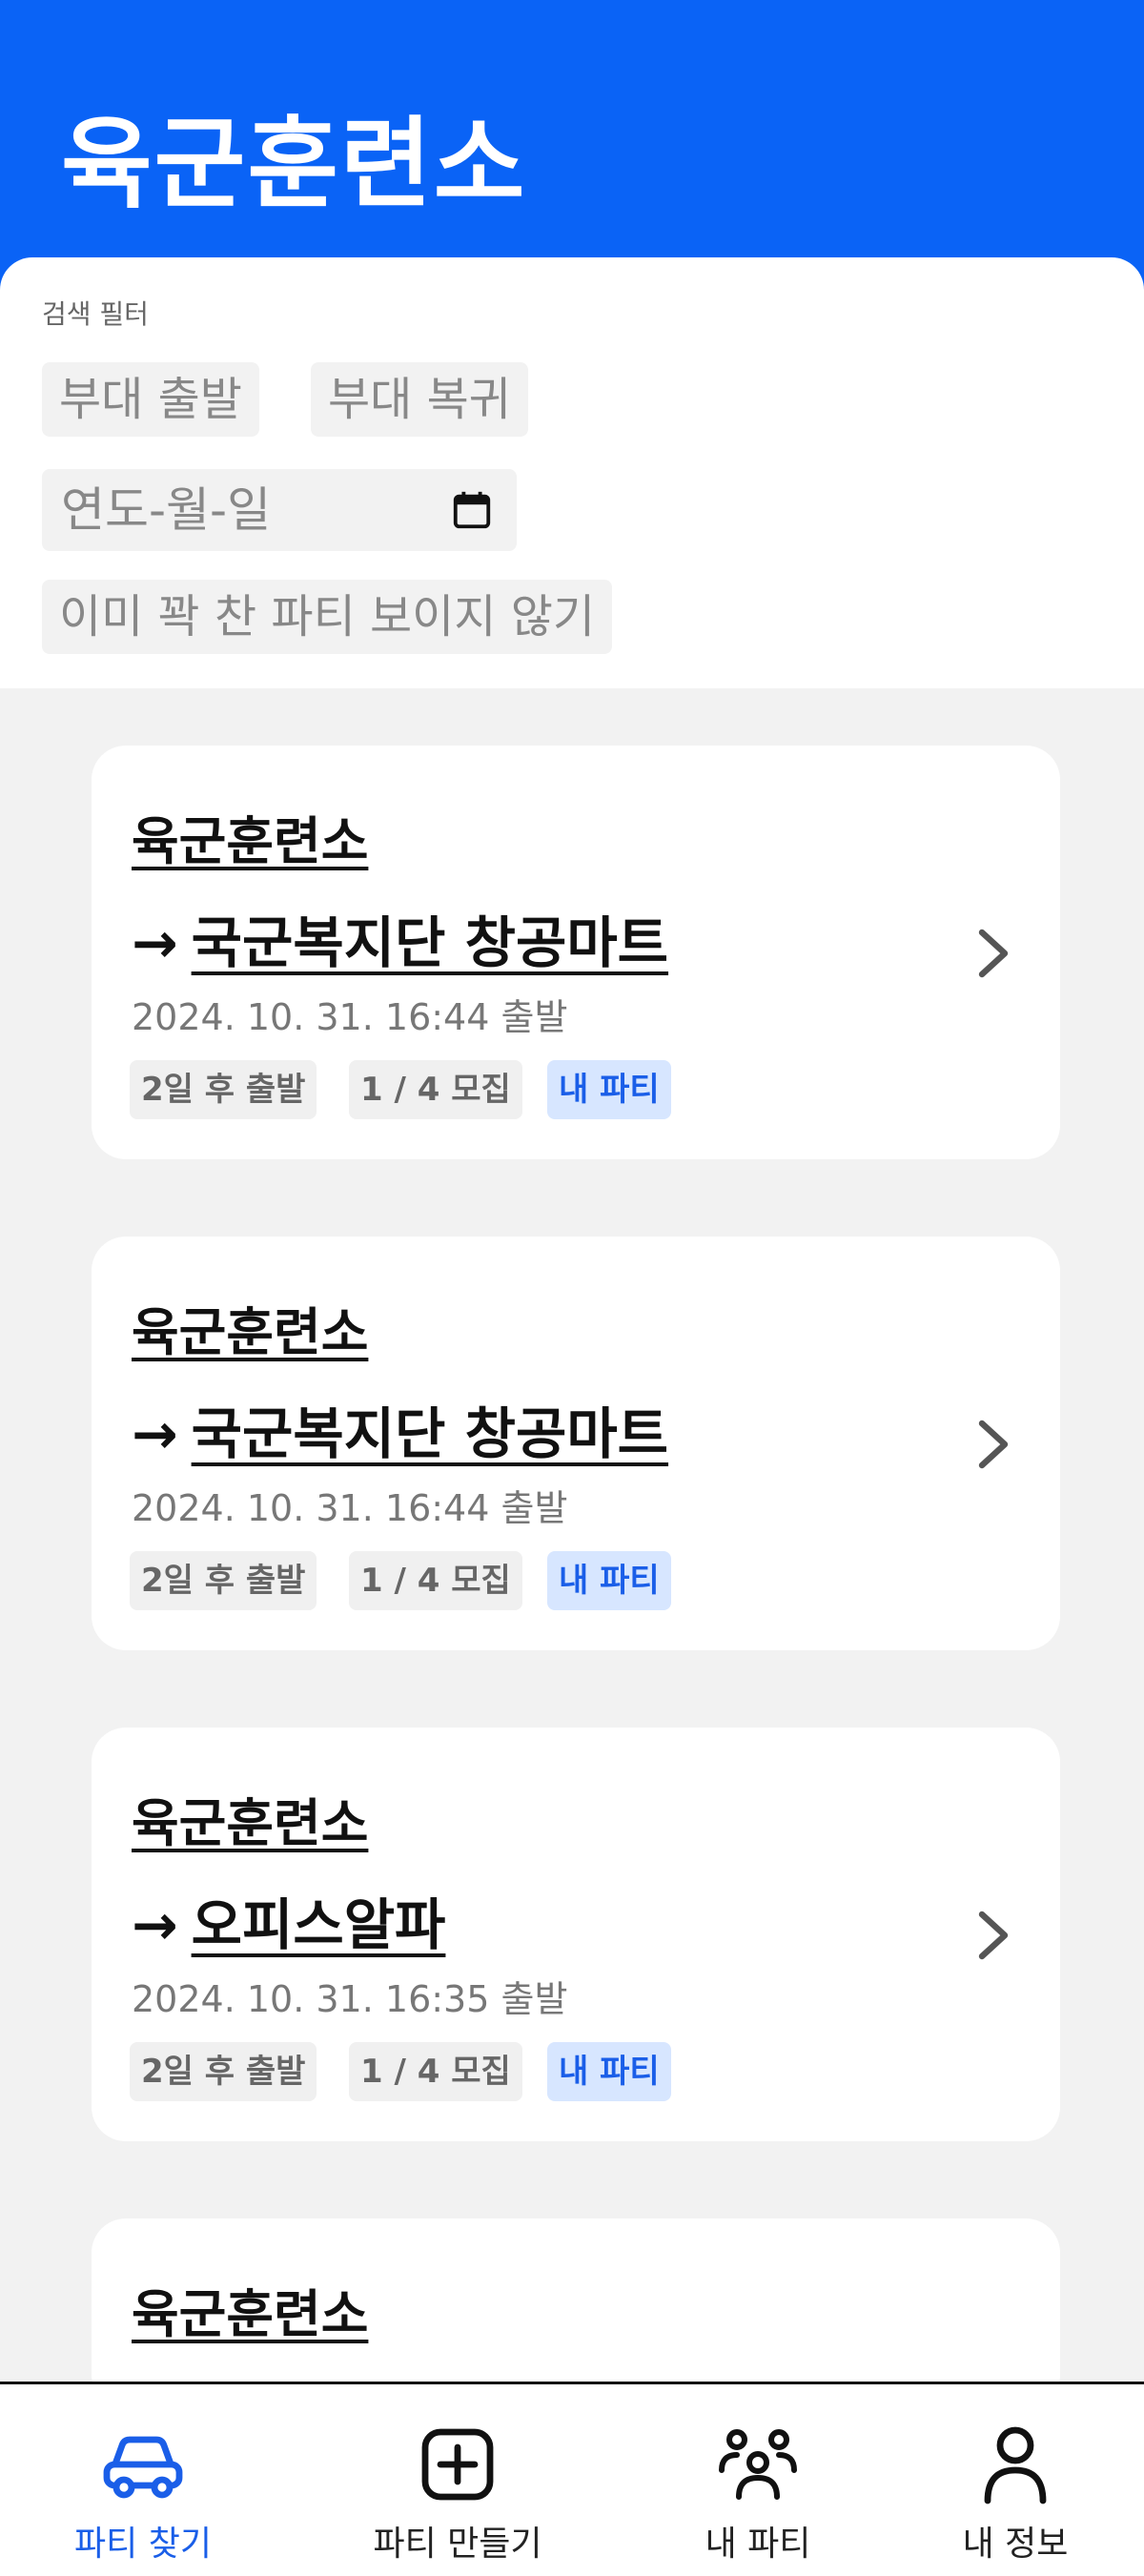 The height and width of the screenshot is (2576, 1144). What do you see at coordinates (327, 617) in the screenshot?
I see `hide-full-parties-toggle: 이미 꽉 찬 파티 보이지 않기` at bounding box center [327, 617].